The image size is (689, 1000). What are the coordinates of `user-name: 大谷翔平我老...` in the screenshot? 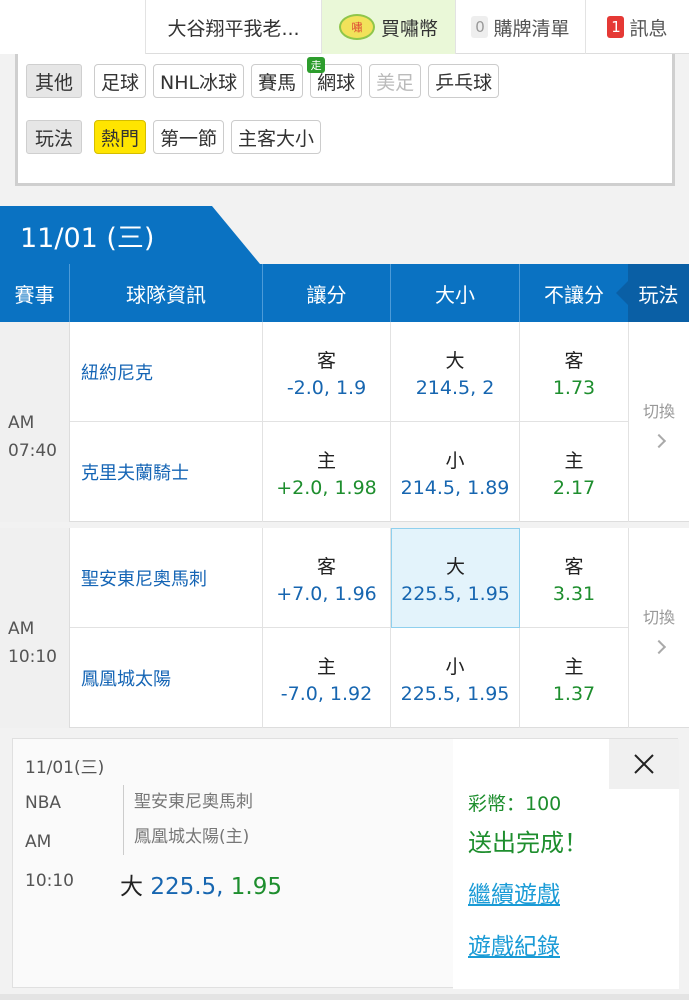 It's located at (233, 28).